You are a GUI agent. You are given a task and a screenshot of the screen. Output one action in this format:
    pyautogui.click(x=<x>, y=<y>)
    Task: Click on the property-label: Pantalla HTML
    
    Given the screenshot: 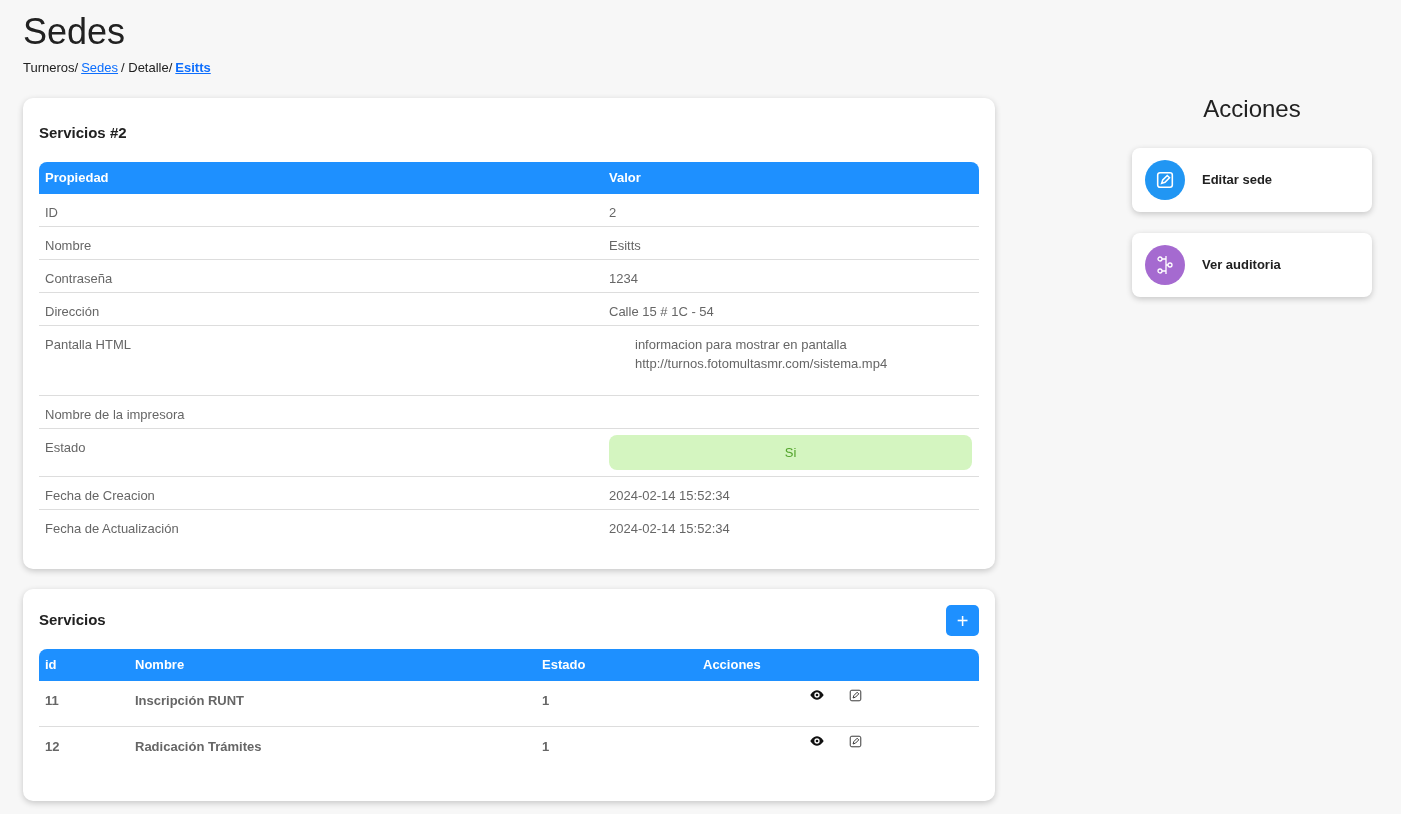 What is the action you would take?
    pyautogui.click(x=88, y=345)
    